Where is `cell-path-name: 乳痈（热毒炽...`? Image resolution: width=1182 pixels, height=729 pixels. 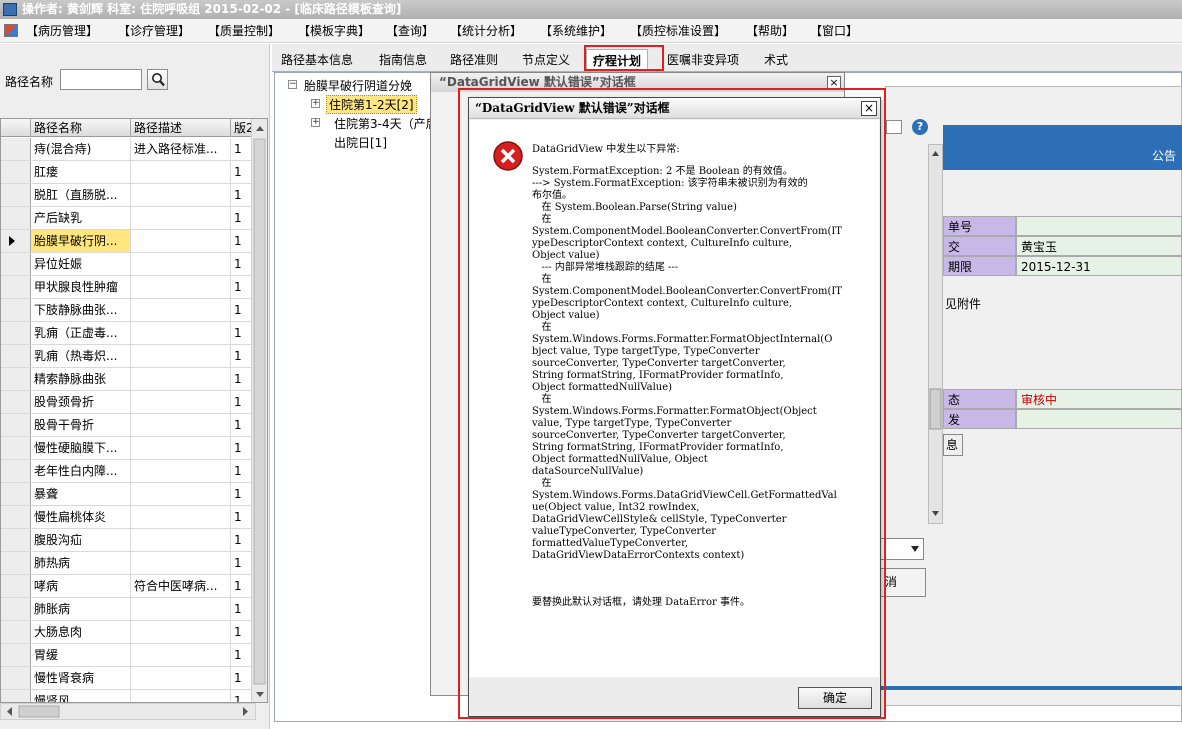
cell-path-name: 乳痈（热毒炽... is located at coordinates (81, 356).